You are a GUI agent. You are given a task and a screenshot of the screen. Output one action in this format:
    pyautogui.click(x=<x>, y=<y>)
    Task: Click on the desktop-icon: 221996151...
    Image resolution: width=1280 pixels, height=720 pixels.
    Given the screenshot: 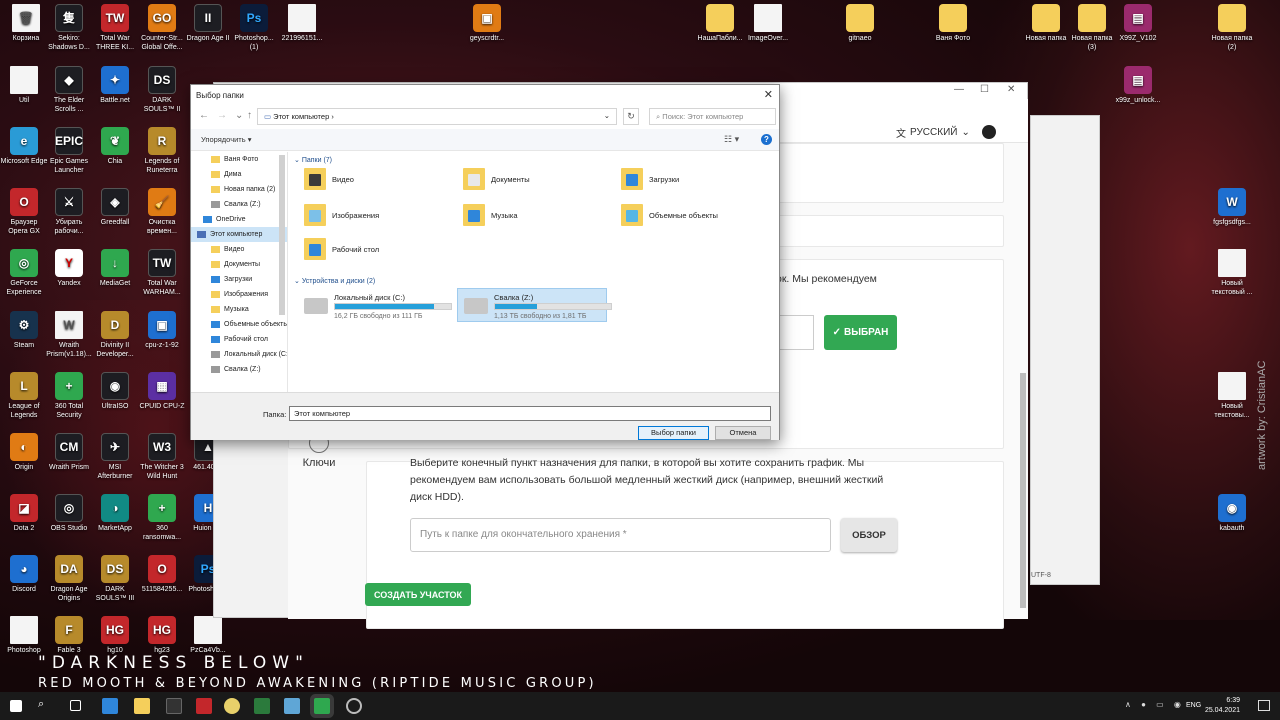 What is the action you would take?
    pyautogui.click(x=302, y=23)
    